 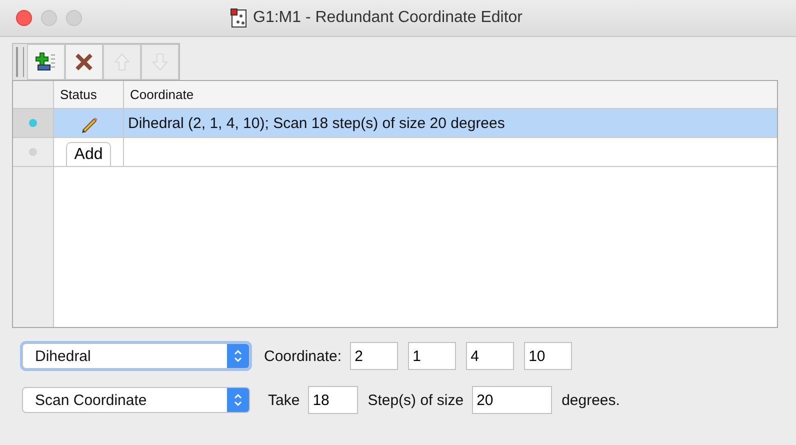 I want to click on add-button: Add, so click(x=88, y=154).